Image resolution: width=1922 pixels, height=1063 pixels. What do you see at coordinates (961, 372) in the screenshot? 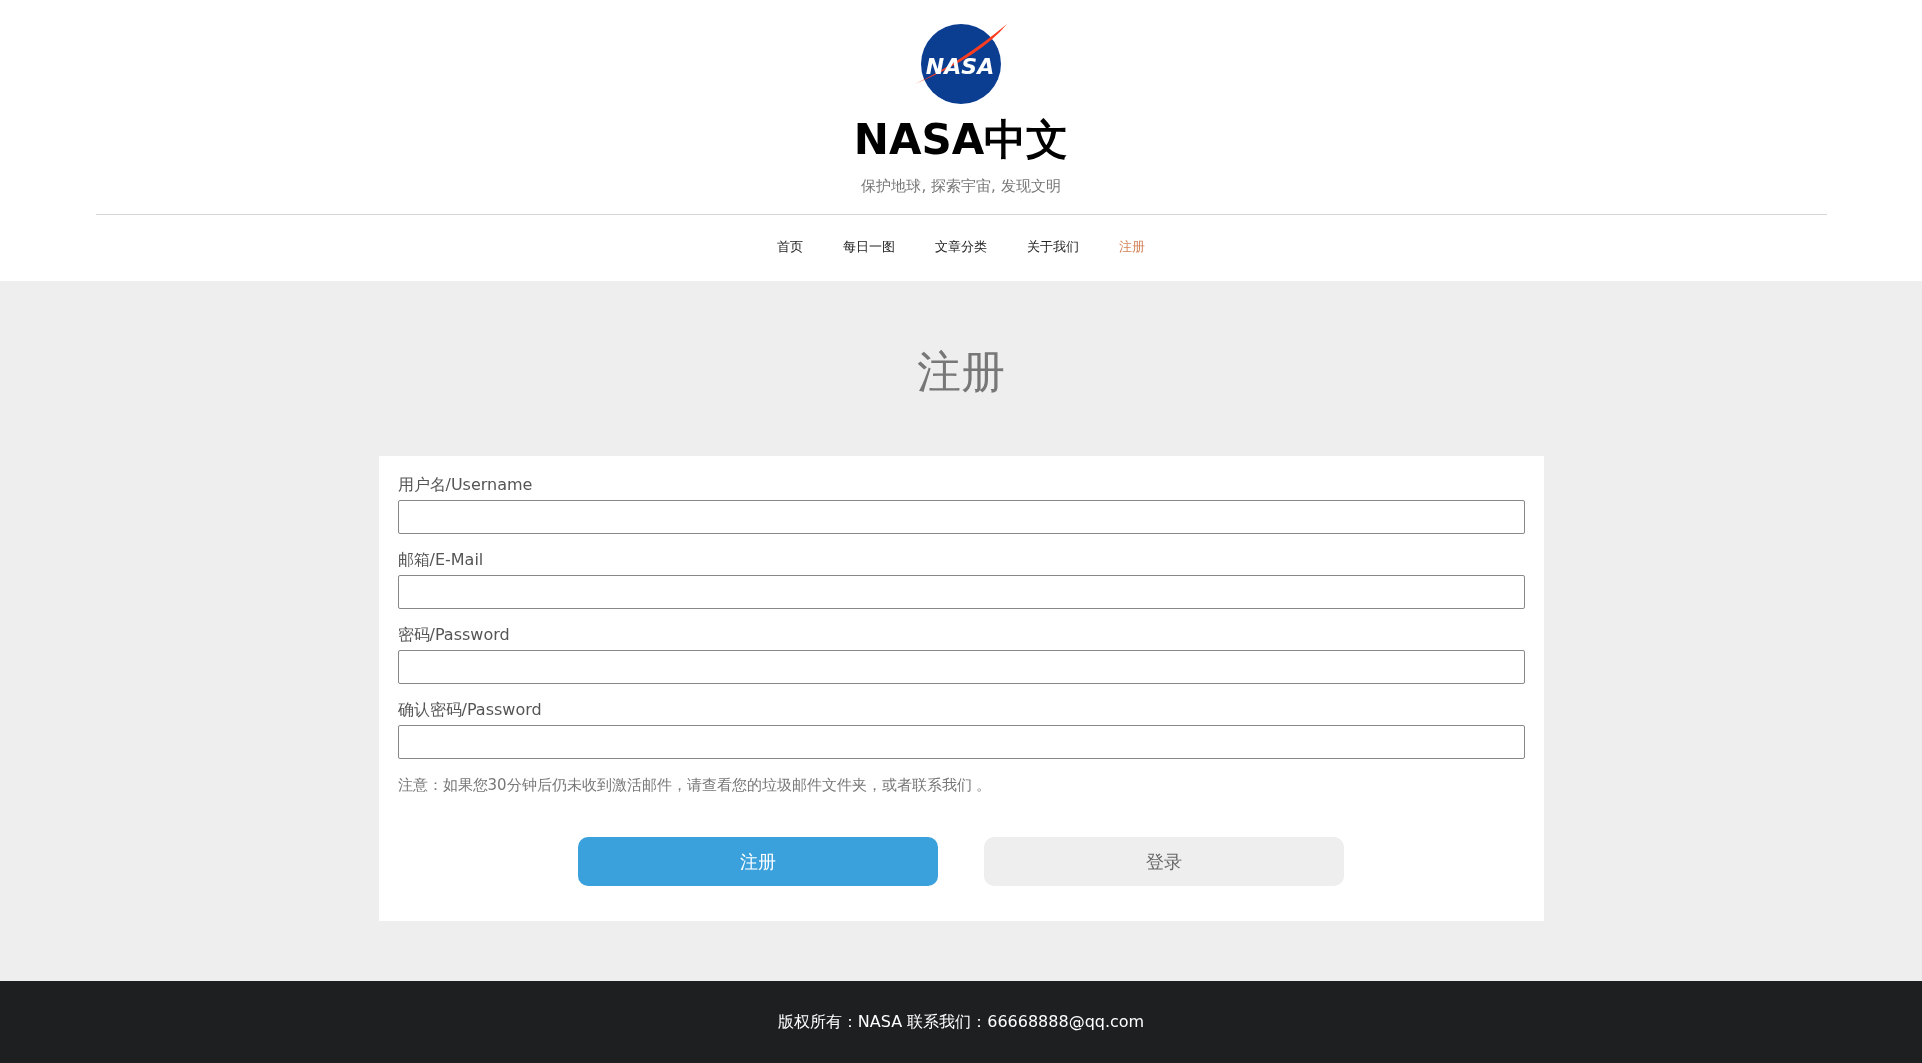
I see `page-heading: 注册` at bounding box center [961, 372].